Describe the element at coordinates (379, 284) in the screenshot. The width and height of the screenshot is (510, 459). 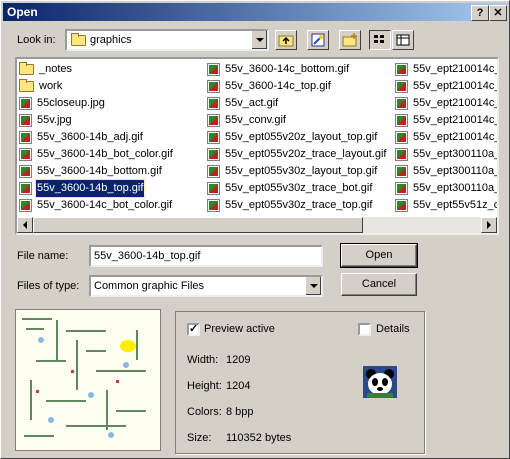
I see `cancel-button: Cancel` at that location.